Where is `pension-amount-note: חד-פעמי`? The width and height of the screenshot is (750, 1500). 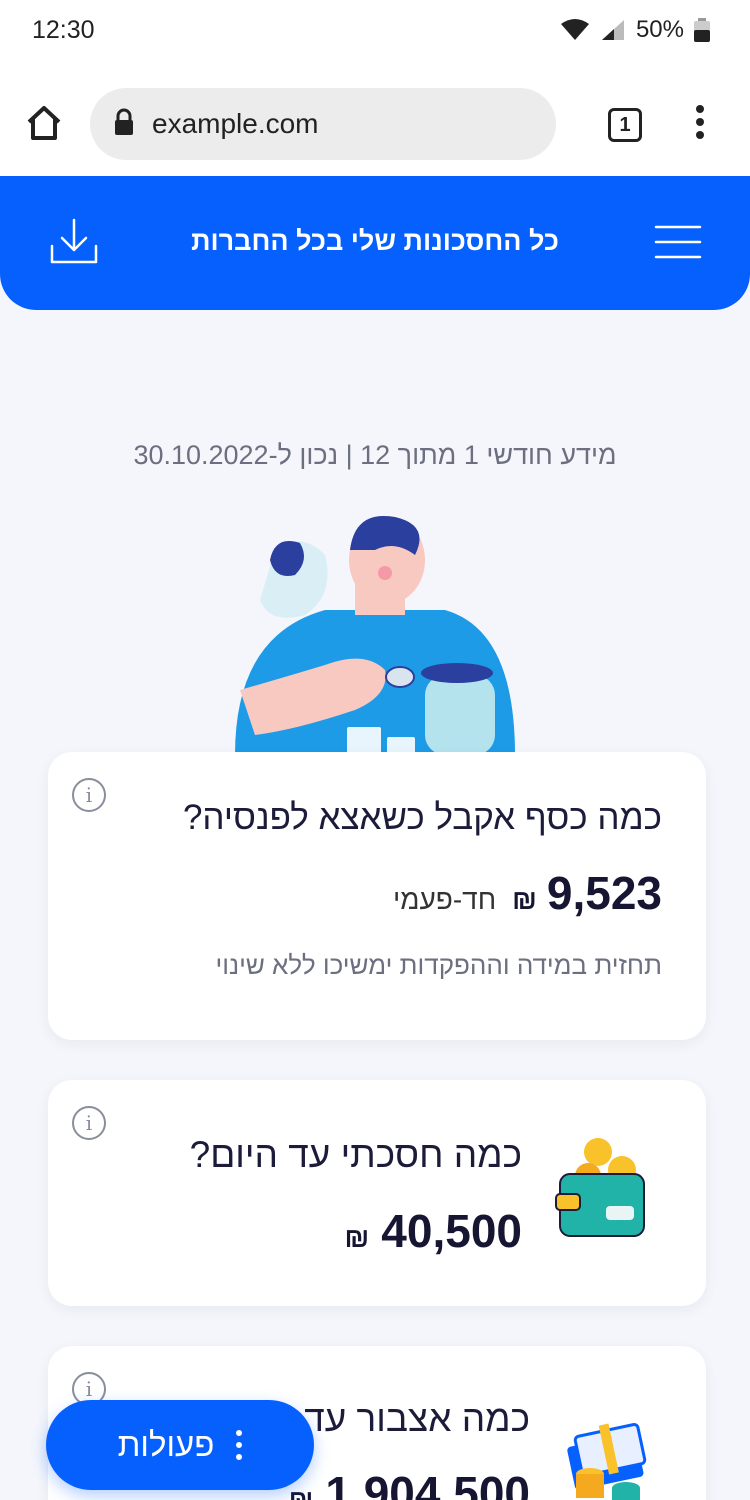 pension-amount-note: חד-פעמי is located at coordinates (444, 899).